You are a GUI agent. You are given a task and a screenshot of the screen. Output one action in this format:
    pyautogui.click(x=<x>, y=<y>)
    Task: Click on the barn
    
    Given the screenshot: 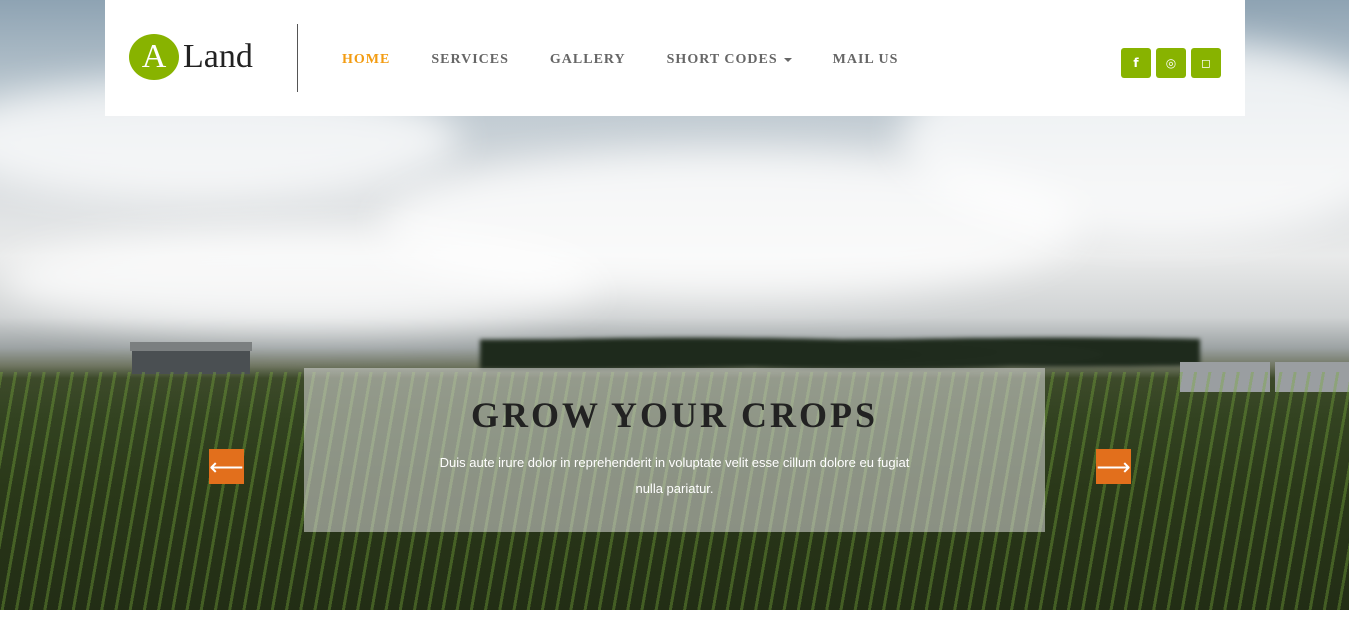 What is the action you would take?
    pyautogui.click(x=191, y=358)
    